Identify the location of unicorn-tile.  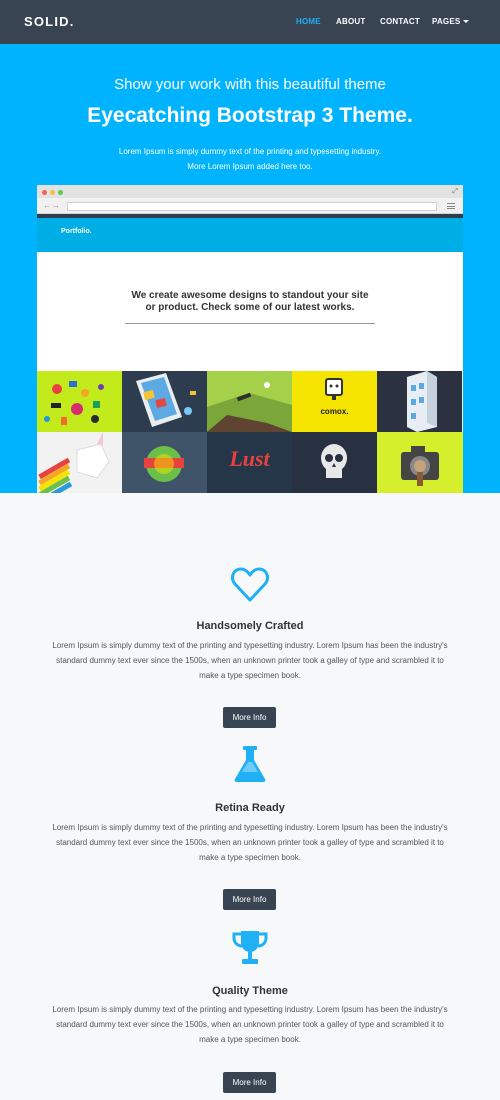
(79, 462).